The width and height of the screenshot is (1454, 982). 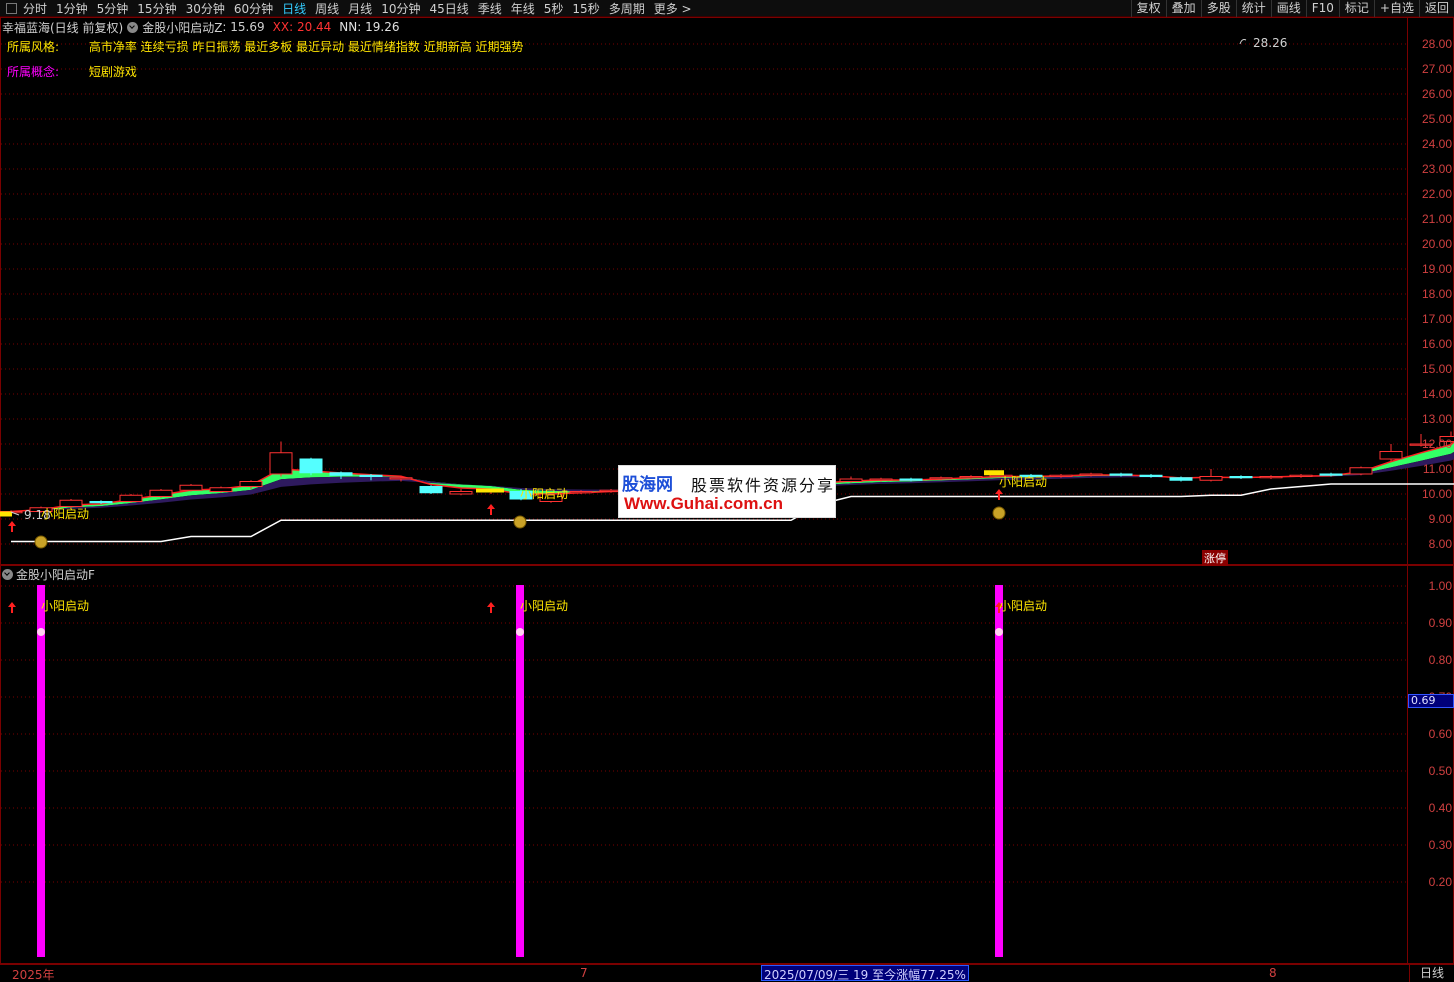 I want to click on limit-up-badge: 涨停, so click(x=1215, y=558).